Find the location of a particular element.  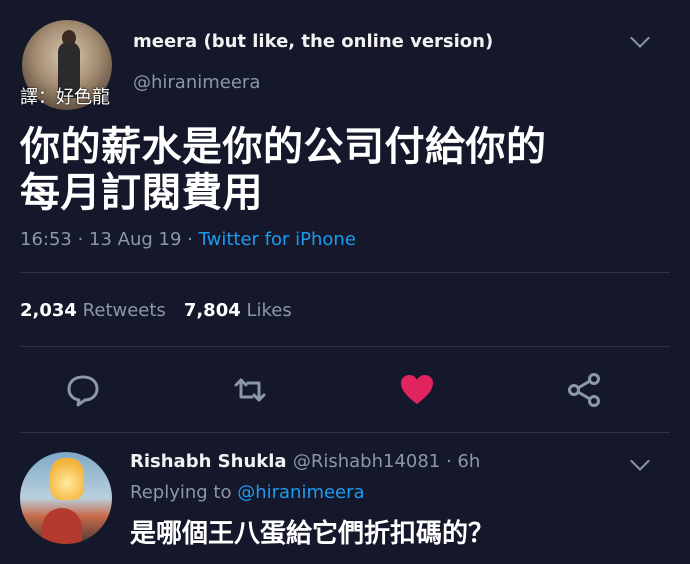

like-icon is located at coordinates (417, 390).